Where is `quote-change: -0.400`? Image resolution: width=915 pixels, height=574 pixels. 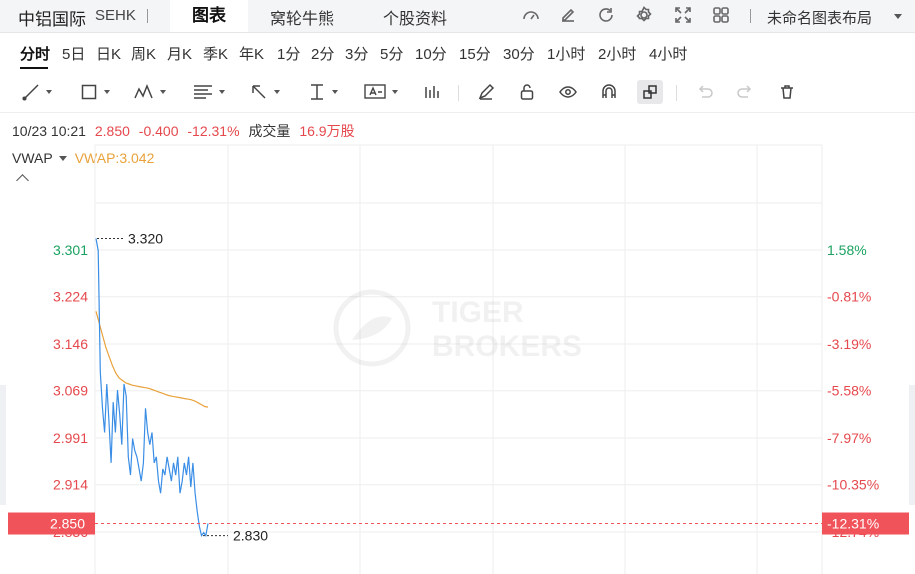
quote-change: -0.400 is located at coordinates (158, 131).